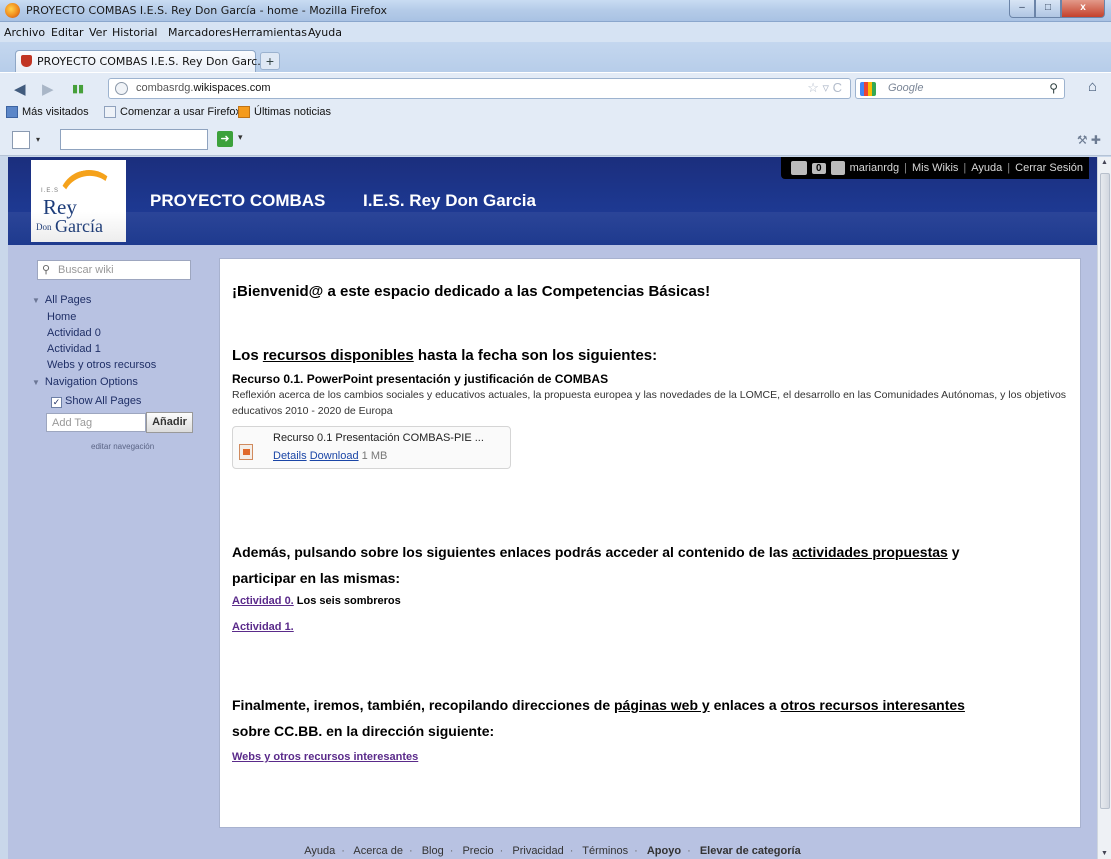  Describe the element at coordinates (79, 226) in the screenshot. I see `logo-garcia-text: García` at that location.